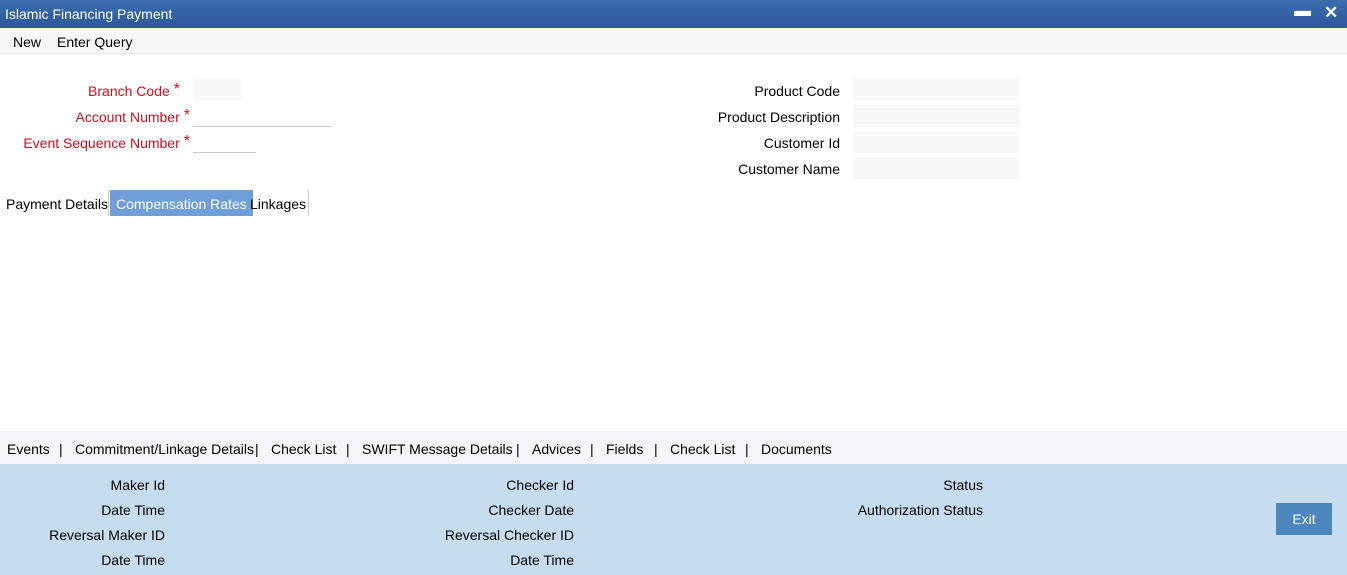 The height and width of the screenshot is (575, 1347). What do you see at coordinates (542, 560) in the screenshot?
I see `reversal-checker-date-time-label: Date Time` at bounding box center [542, 560].